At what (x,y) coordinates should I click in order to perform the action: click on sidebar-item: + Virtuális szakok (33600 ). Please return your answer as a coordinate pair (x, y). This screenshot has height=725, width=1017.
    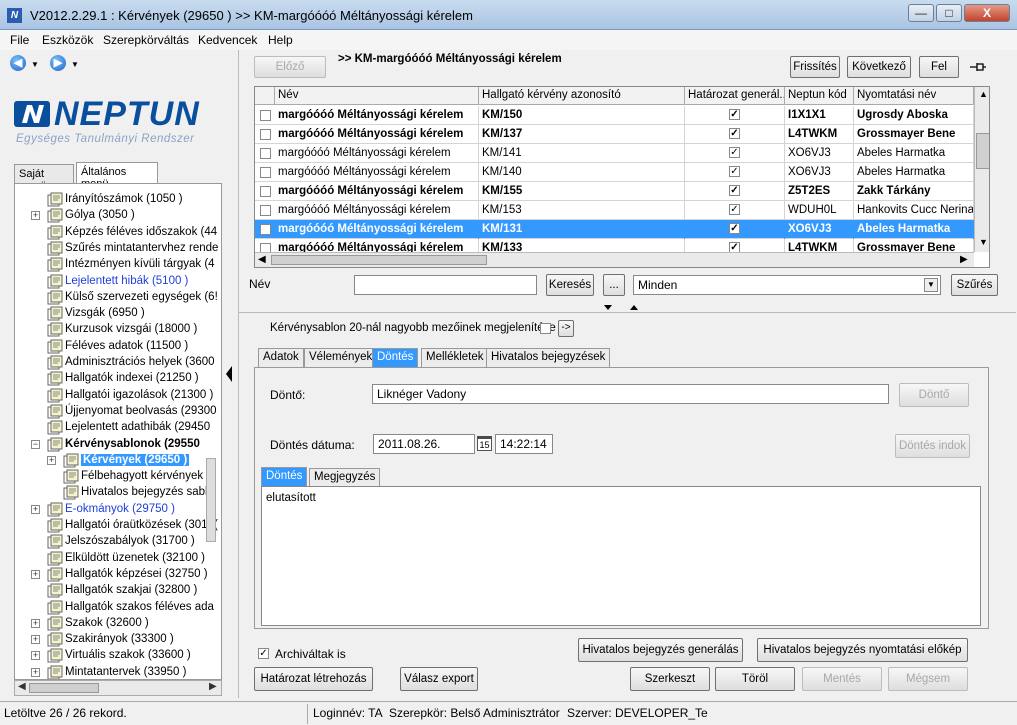
    Looking at the image, I should click on (118, 656).